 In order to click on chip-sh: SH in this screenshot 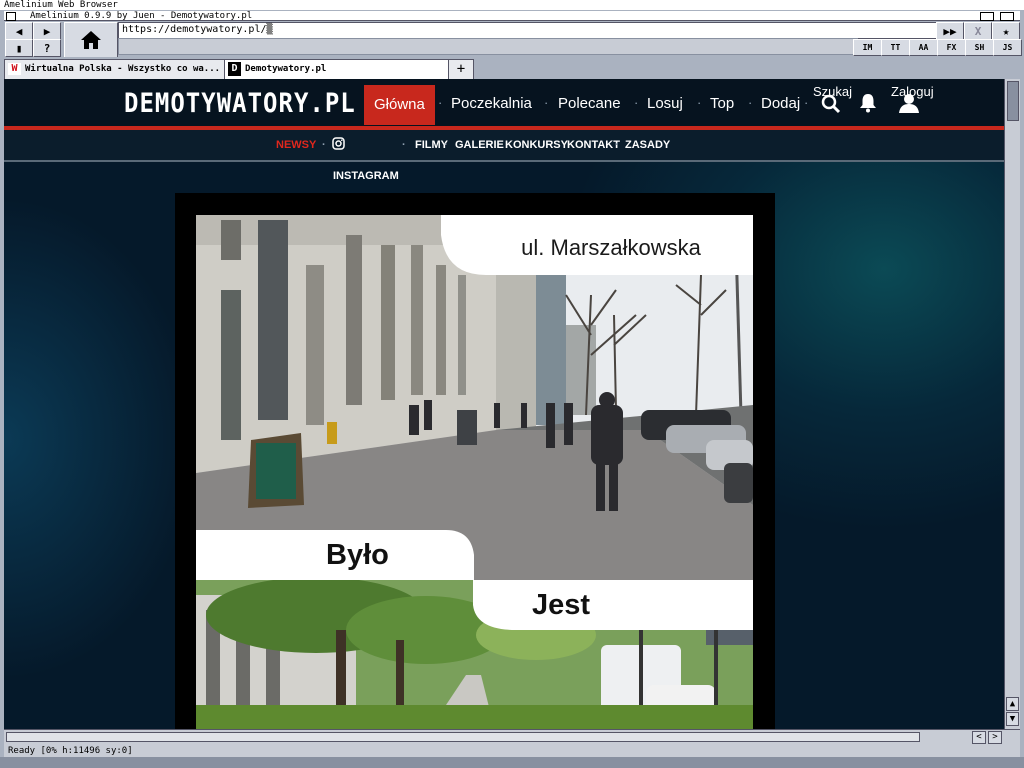, I will do `click(979, 47)`.